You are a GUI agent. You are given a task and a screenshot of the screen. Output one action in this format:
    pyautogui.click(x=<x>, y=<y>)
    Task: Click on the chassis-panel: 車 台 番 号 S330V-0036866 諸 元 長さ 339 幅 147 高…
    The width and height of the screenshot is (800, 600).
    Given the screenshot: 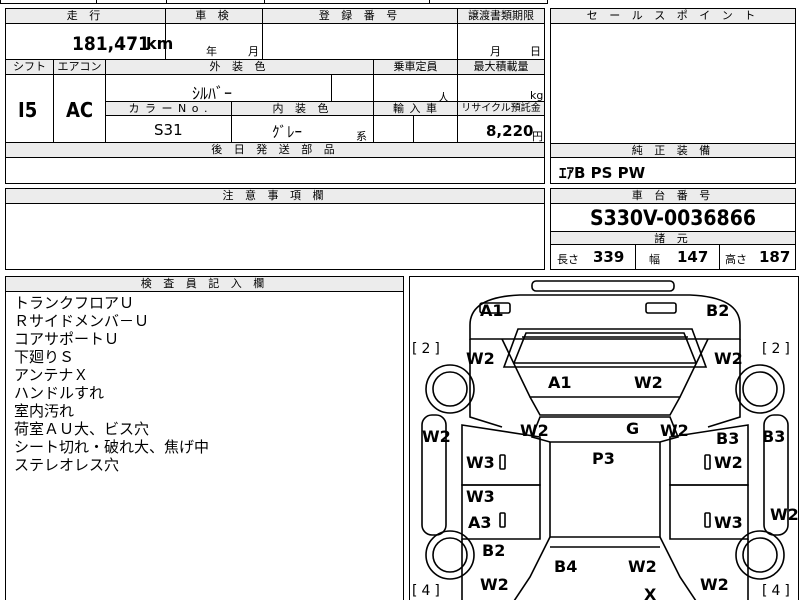 What is the action you would take?
    pyautogui.click(x=673, y=229)
    